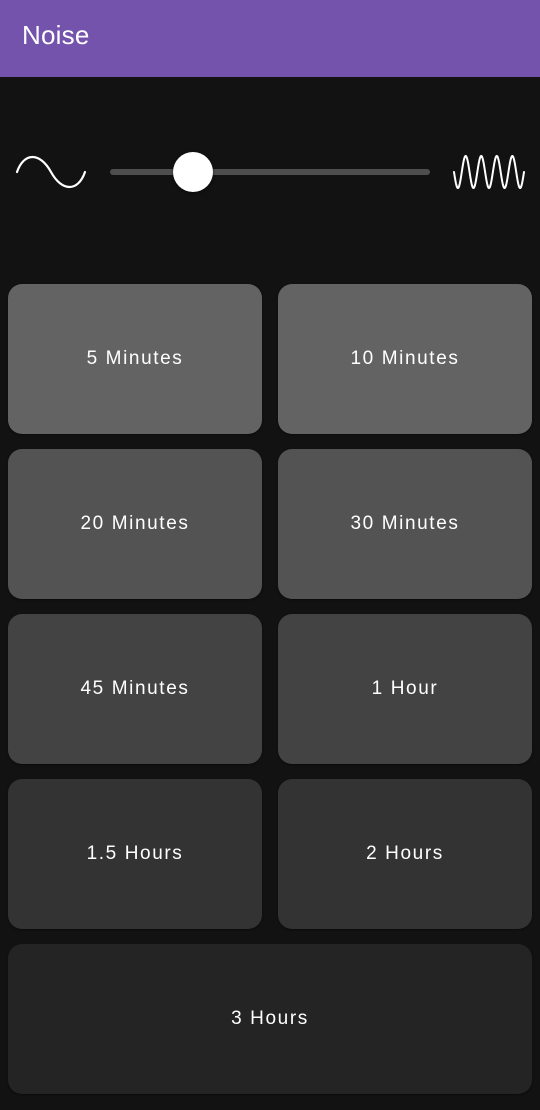  What do you see at coordinates (489, 172) in the screenshot?
I see `sine-wave-high-frequency-icon` at bounding box center [489, 172].